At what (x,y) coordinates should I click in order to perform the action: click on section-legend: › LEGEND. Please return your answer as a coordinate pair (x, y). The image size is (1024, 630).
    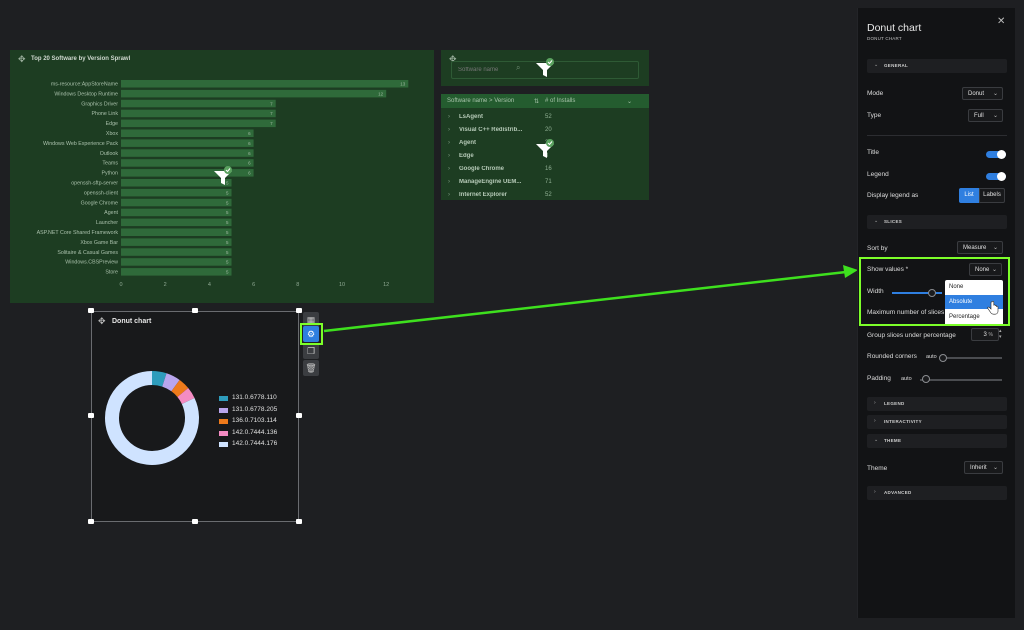
    Looking at the image, I should click on (937, 404).